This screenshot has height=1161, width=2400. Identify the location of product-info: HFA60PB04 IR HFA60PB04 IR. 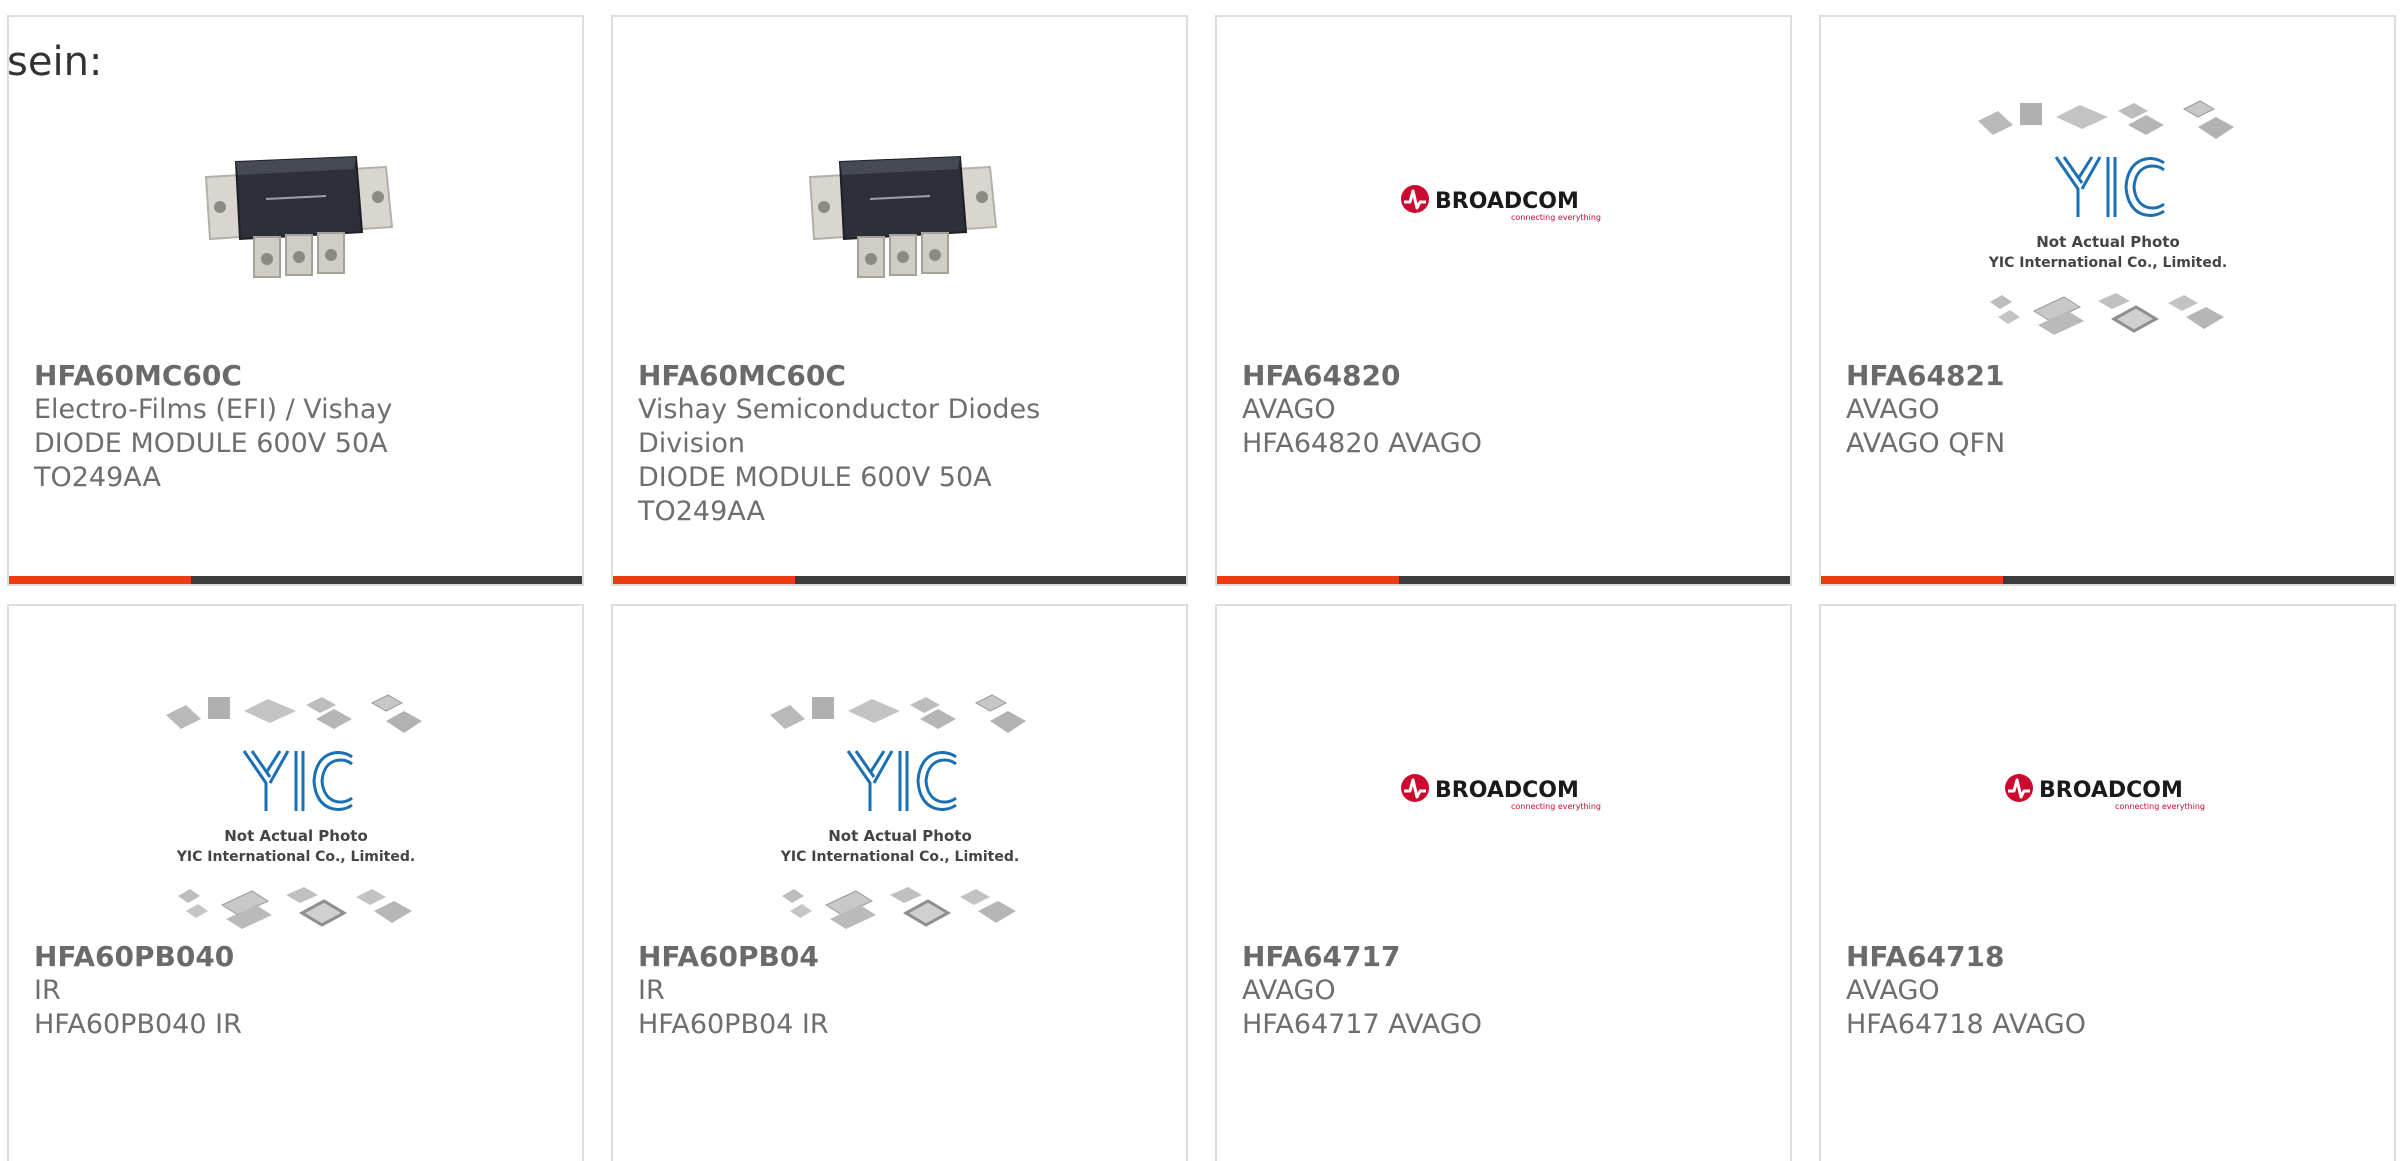
(902, 991).